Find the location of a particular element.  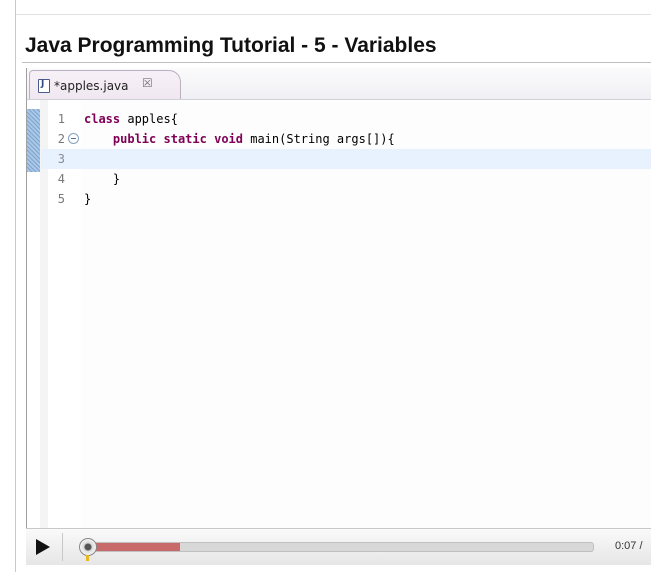

code-text: public static void main(String args[]){ is located at coordinates (239, 139).